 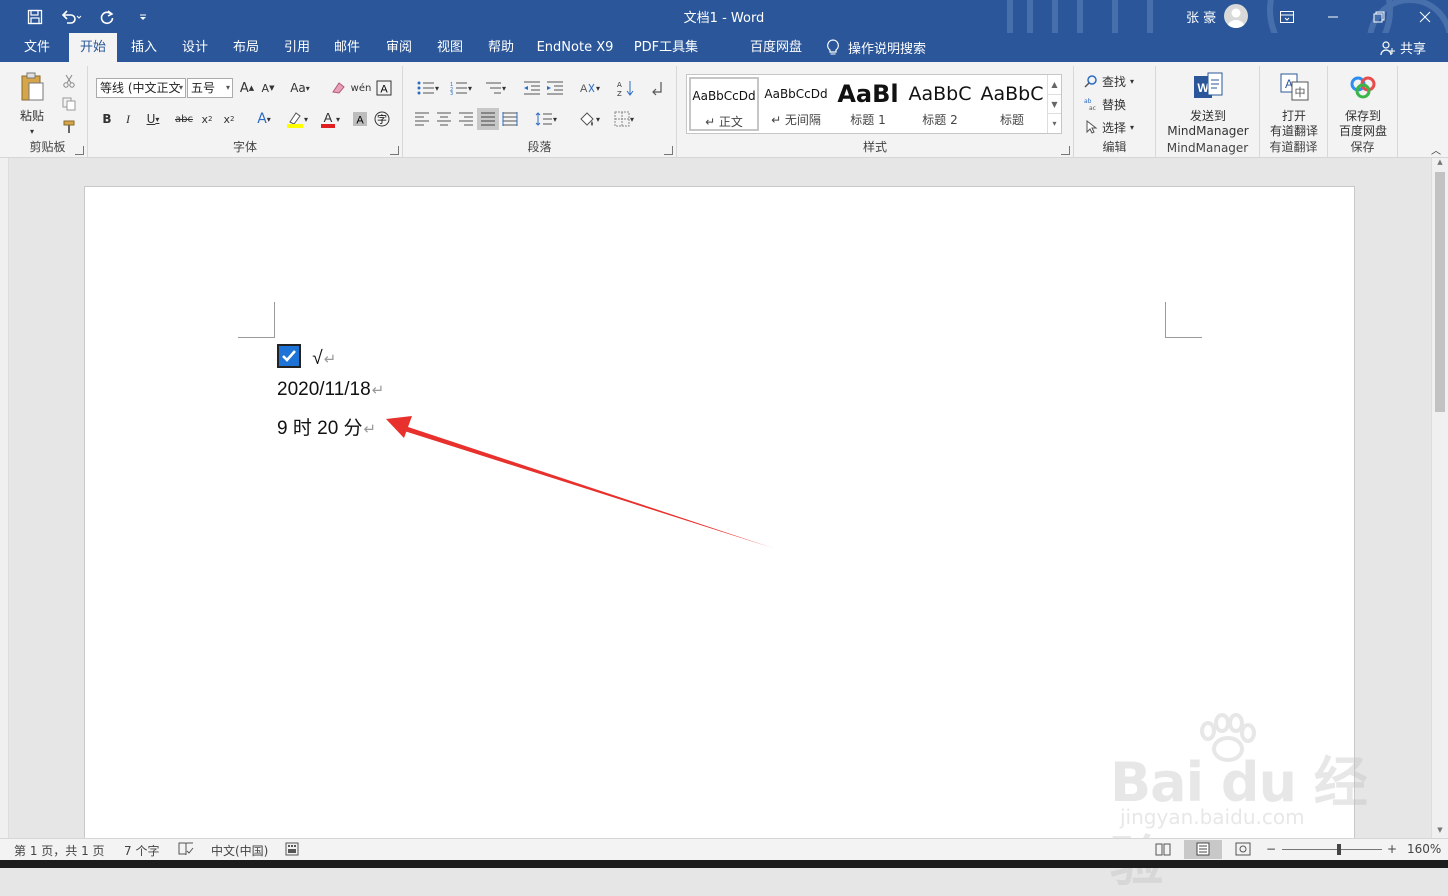 I want to click on bold-icon: B, so click(x=107, y=119).